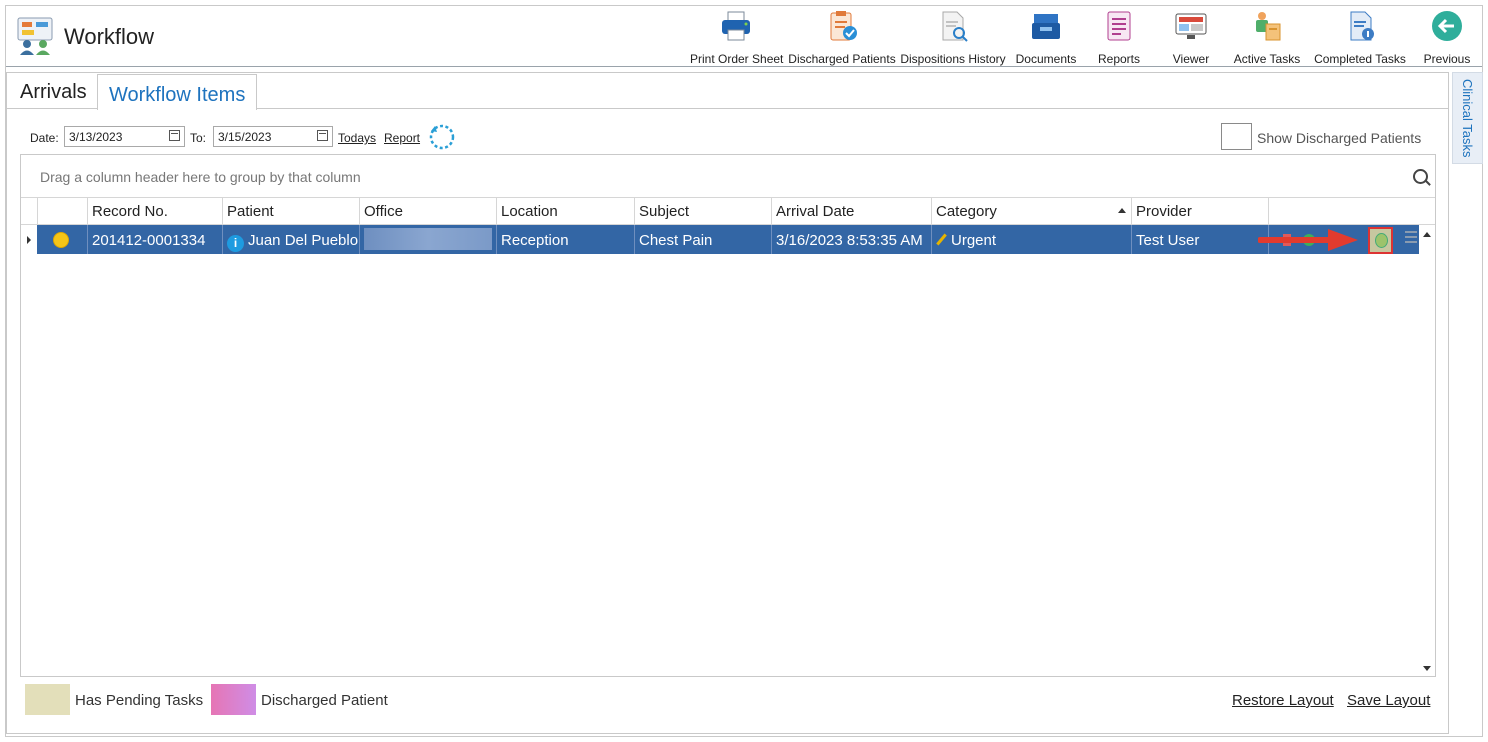  I want to click on patient-cell: i Juan Del Pueblo, so click(290, 239).